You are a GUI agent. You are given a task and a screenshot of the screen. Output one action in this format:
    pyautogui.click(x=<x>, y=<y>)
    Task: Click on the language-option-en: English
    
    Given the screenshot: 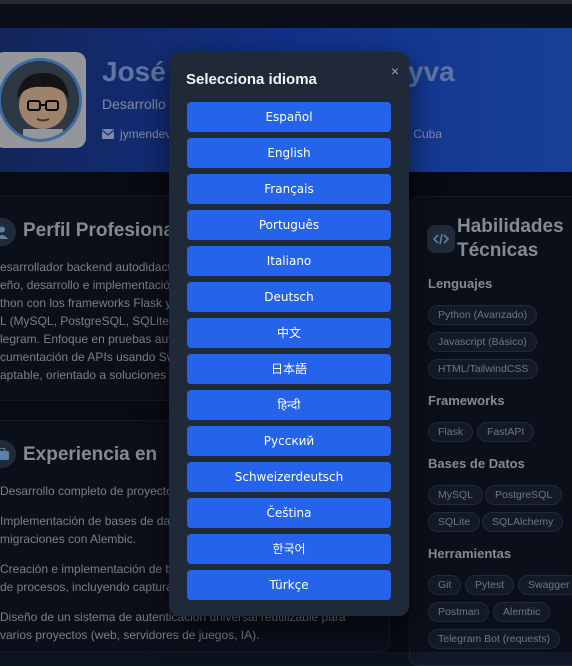 What is the action you would take?
    pyautogui.click(x=289, y=153)
    